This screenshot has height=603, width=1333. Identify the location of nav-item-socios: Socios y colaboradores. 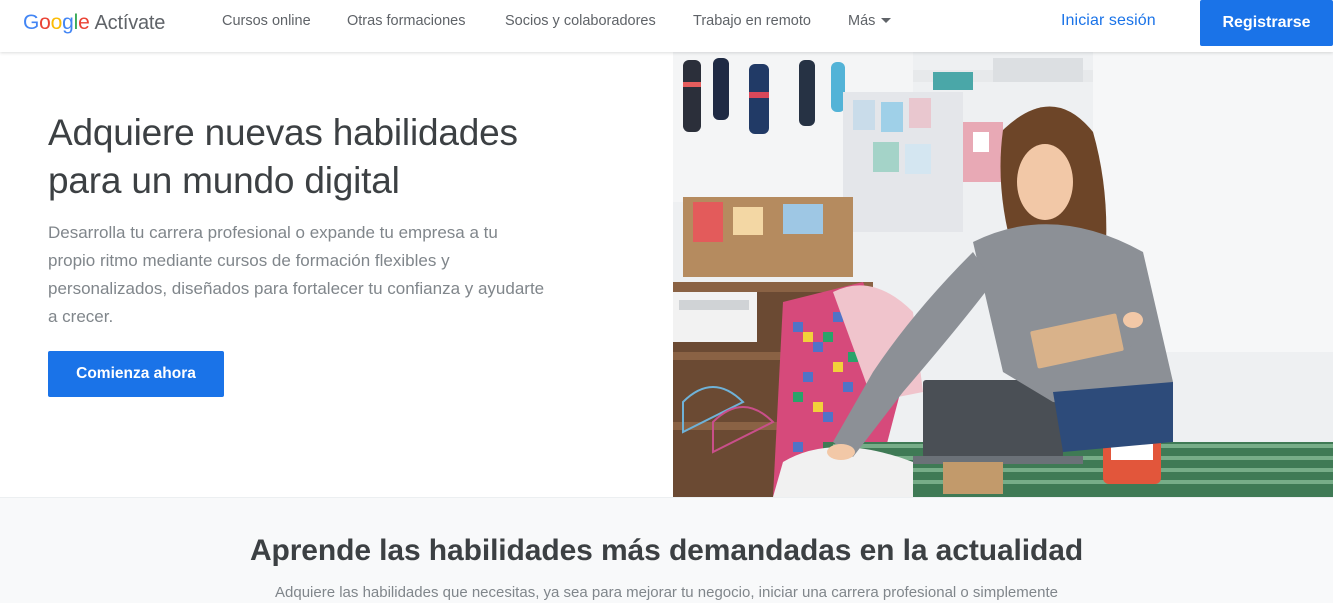
(580, 21).